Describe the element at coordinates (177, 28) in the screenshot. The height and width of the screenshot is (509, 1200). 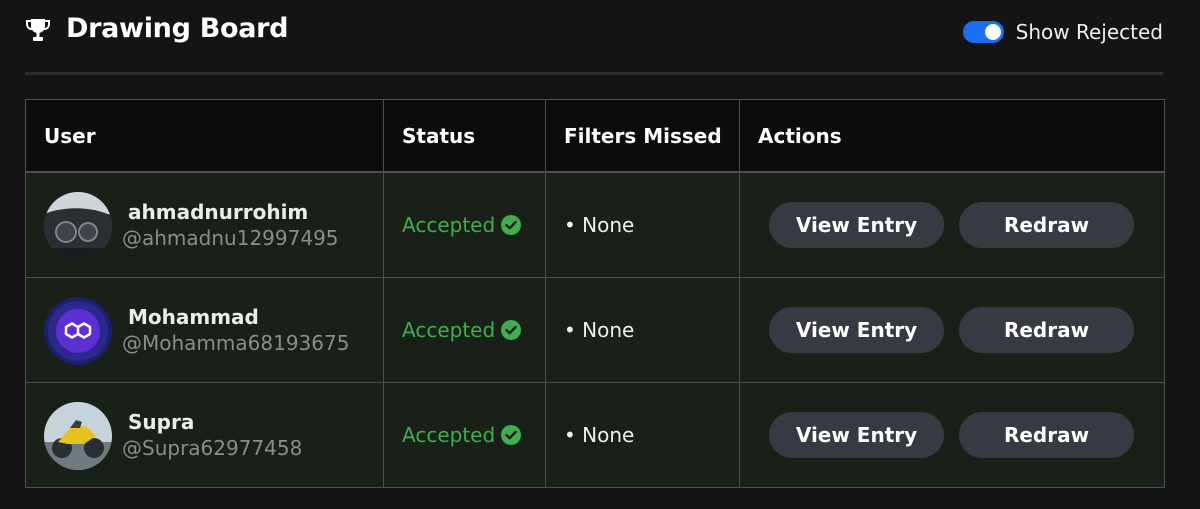
I see `page-title: Drawing Board` at that location.